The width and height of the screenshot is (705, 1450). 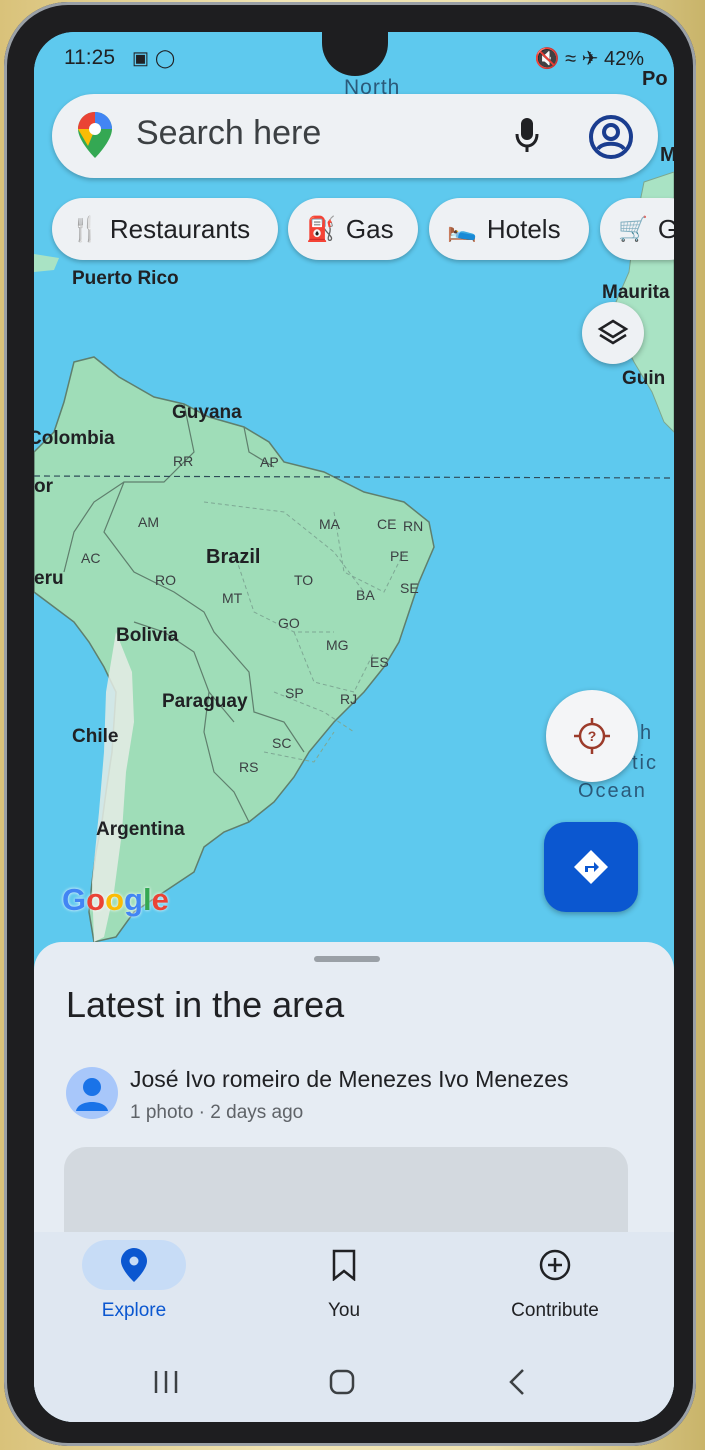 What do you see at coordinates (43, 486) in the screenshot?
I see `edge-label-ecuador: or` at bounding box center [43, 486].